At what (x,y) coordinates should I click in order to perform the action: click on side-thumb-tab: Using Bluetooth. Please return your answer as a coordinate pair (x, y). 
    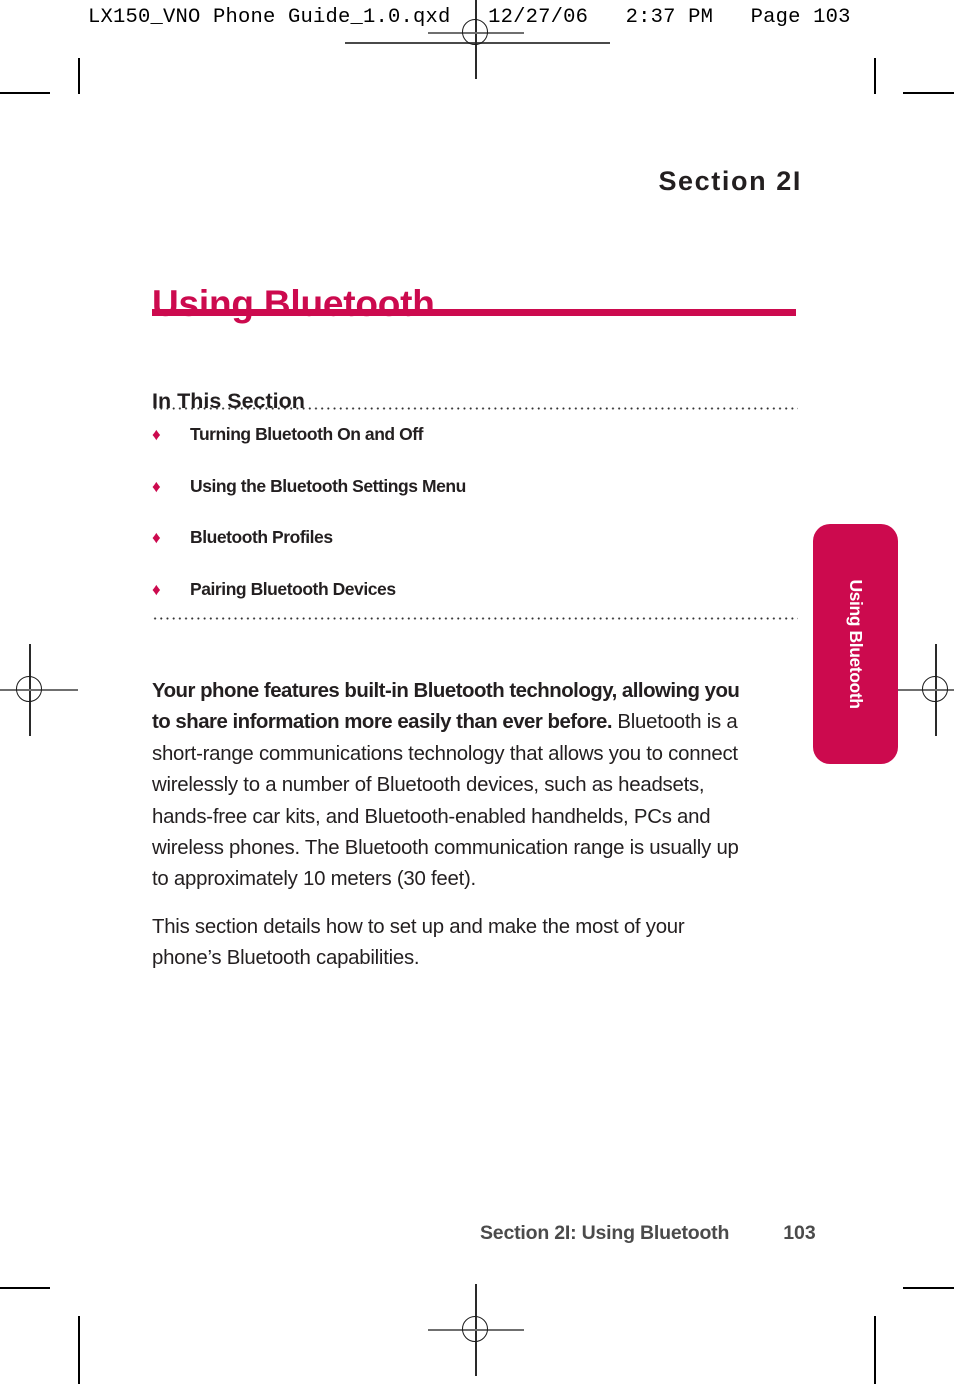
    Looking at the image, I should click on (855, 644).